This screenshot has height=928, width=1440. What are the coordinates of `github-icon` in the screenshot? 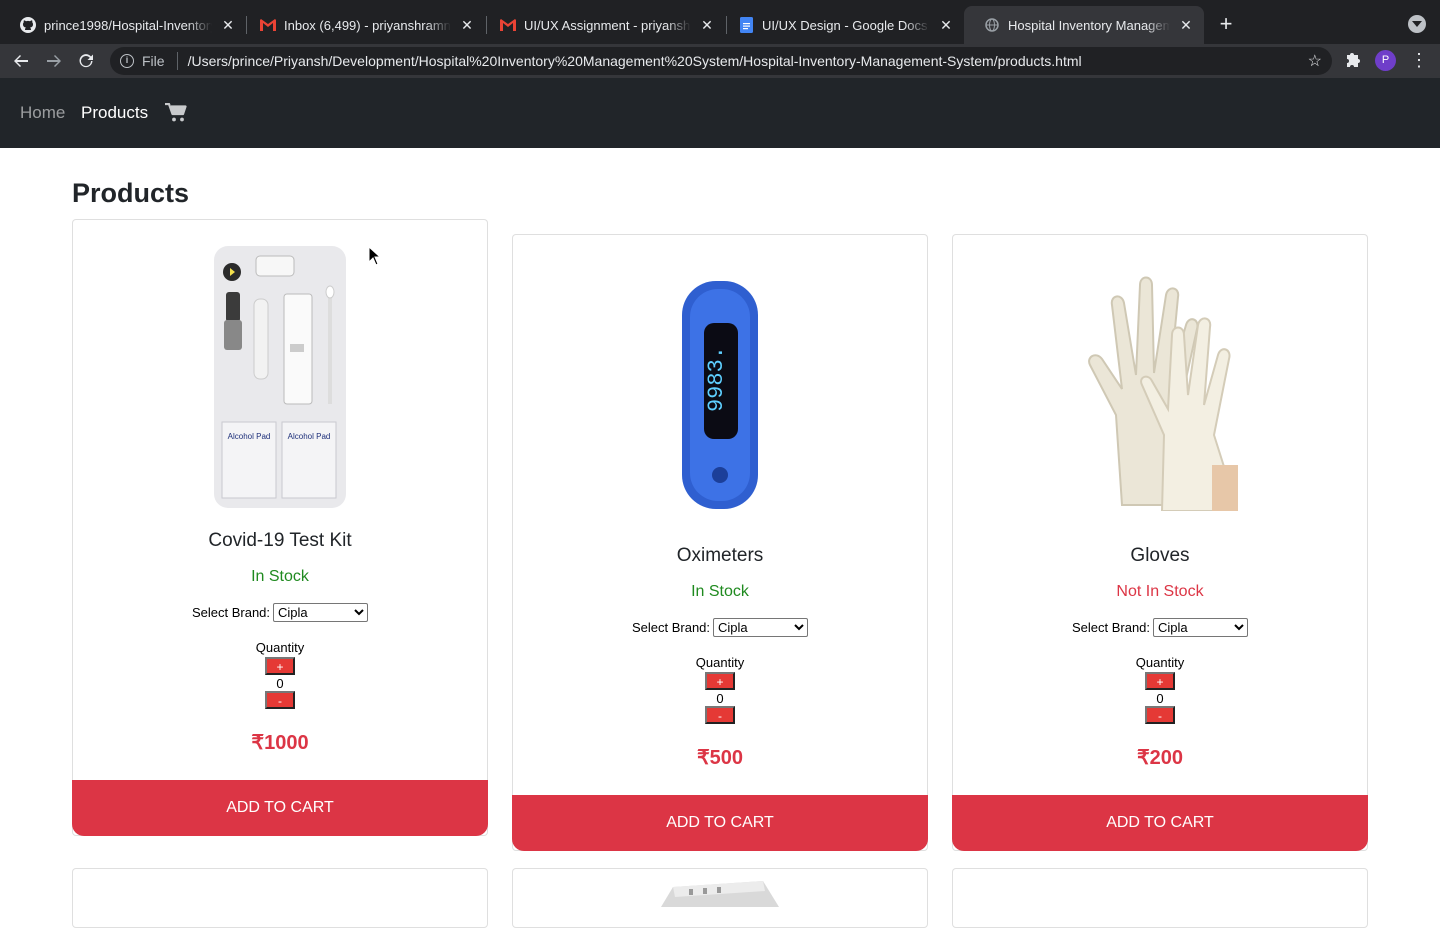 It's located at (28, 25).